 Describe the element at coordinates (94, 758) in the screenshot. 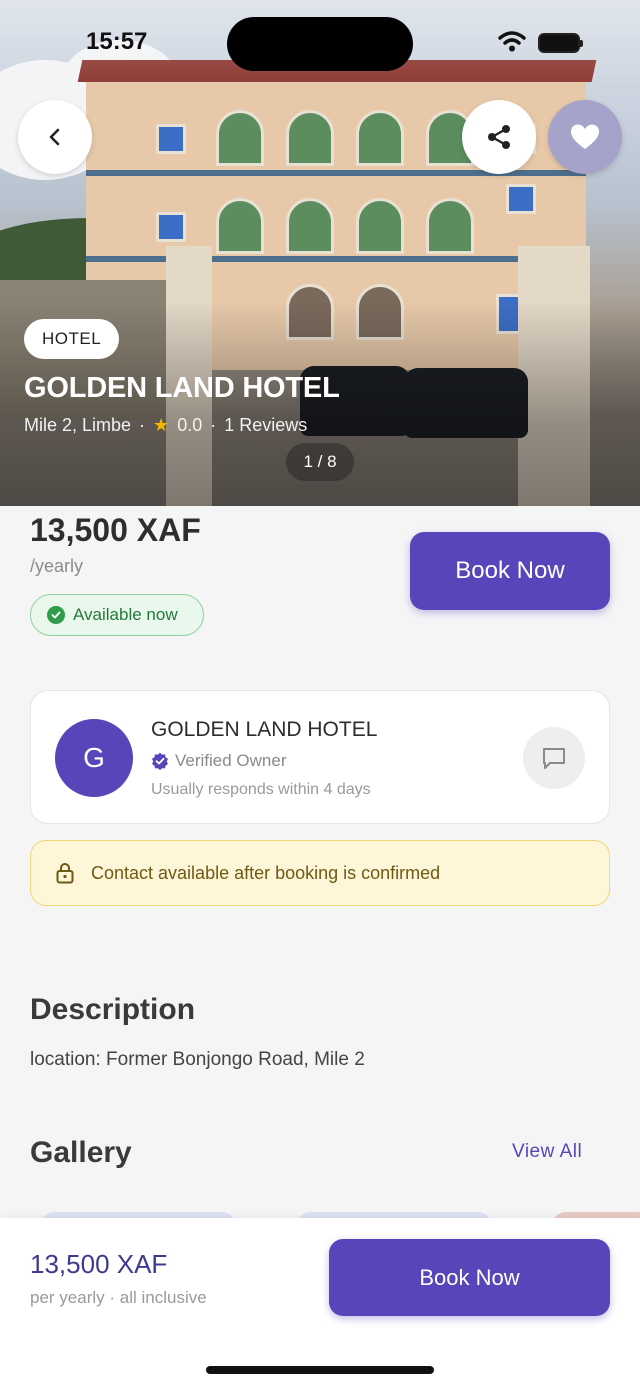

I see `avatar: G` at that location.